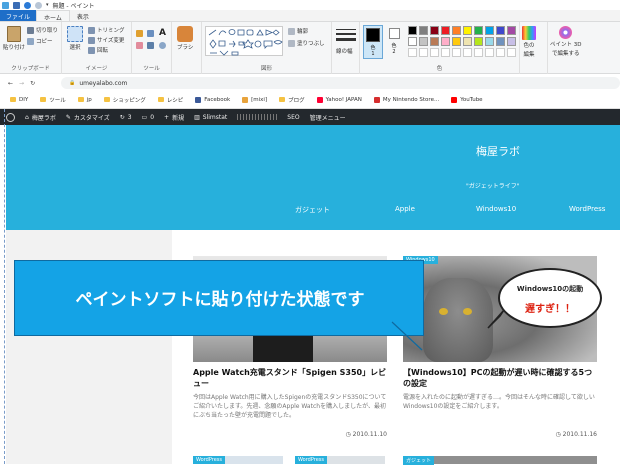 The height and width of the screenshot is (465, 620). Describe the element at coordinates (185, 38) in the screenshot. I see `brush-button: ブラシ` at that location.